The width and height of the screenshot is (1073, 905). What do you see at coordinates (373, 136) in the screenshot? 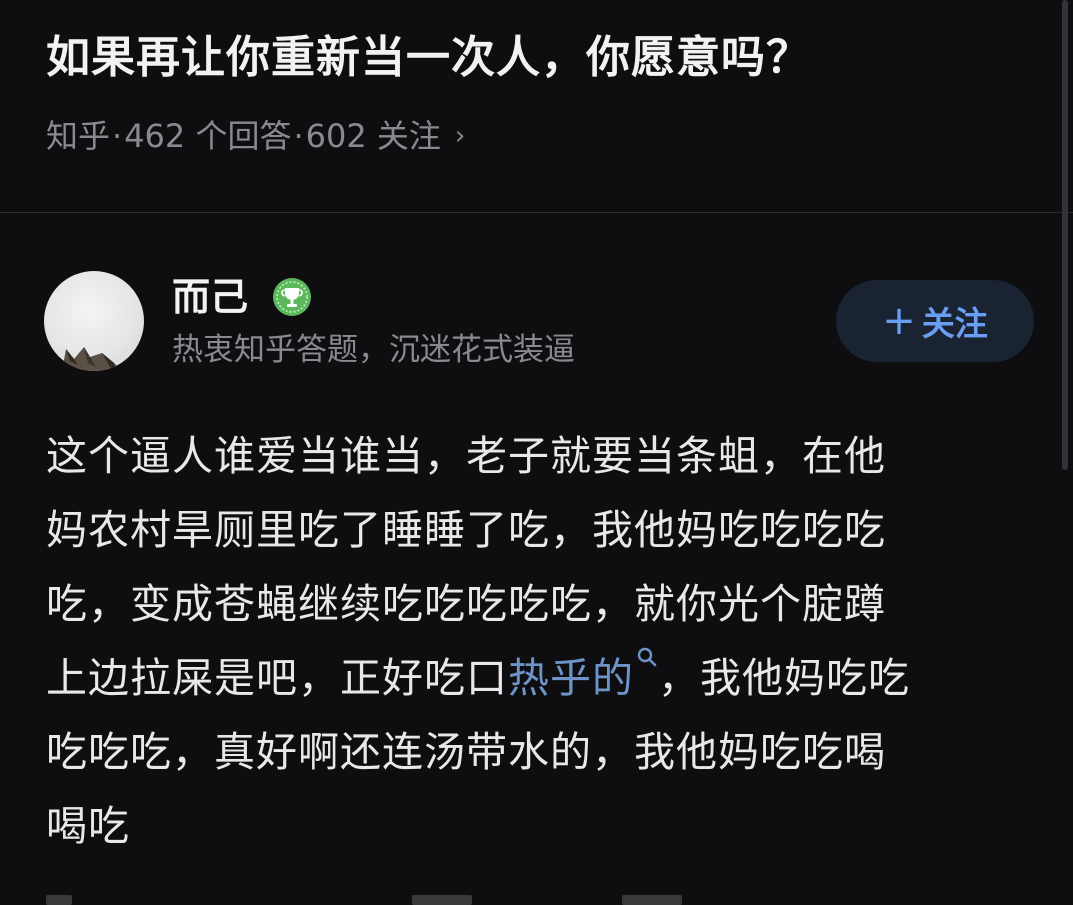
I see `follows-count: 602 关注` at bounding box center [373, 136].